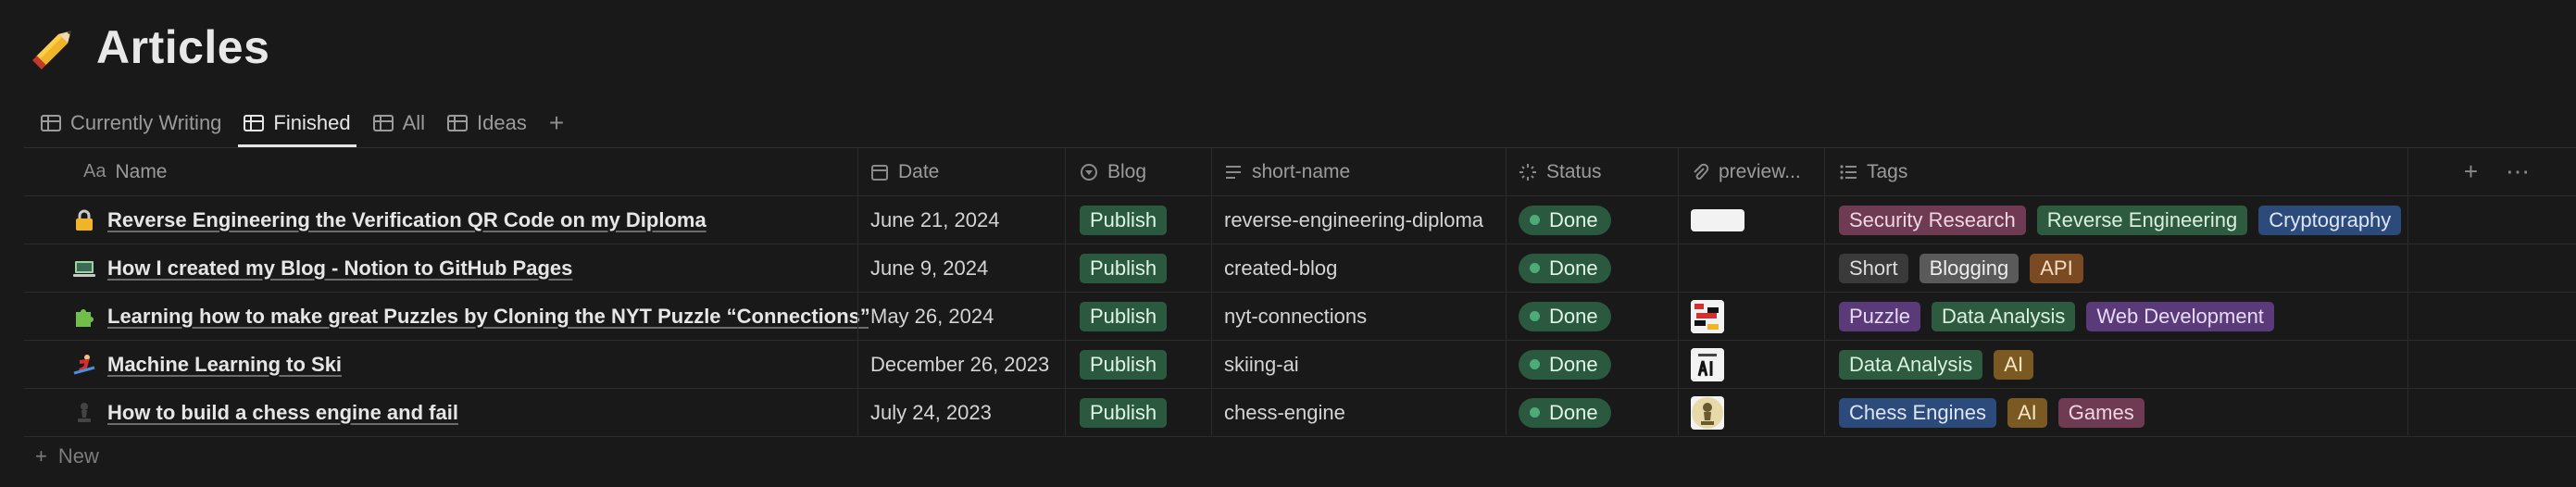  What do you see at coordinates (1873, 268) in the screenshot?
I see `tag-badge: Short` at bounding box center [1873, 268].